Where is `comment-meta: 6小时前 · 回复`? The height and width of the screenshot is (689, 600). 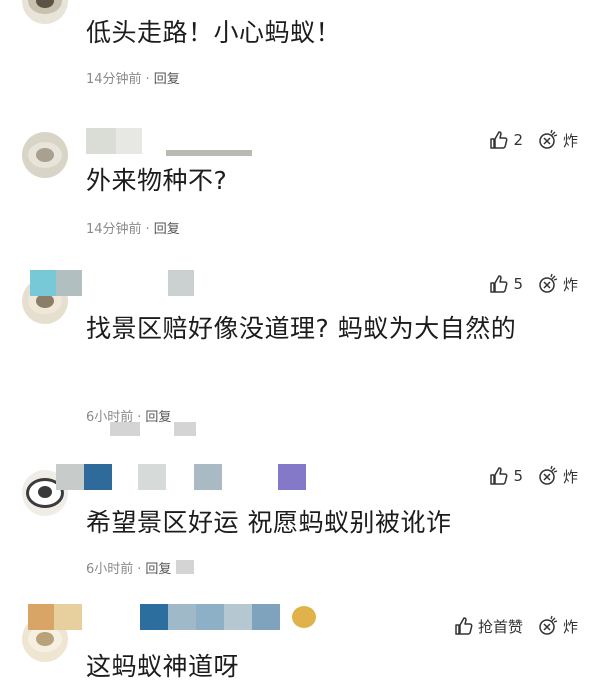 comment-meta: 6小时前 · 回复 is located at coordinates (129, 569).